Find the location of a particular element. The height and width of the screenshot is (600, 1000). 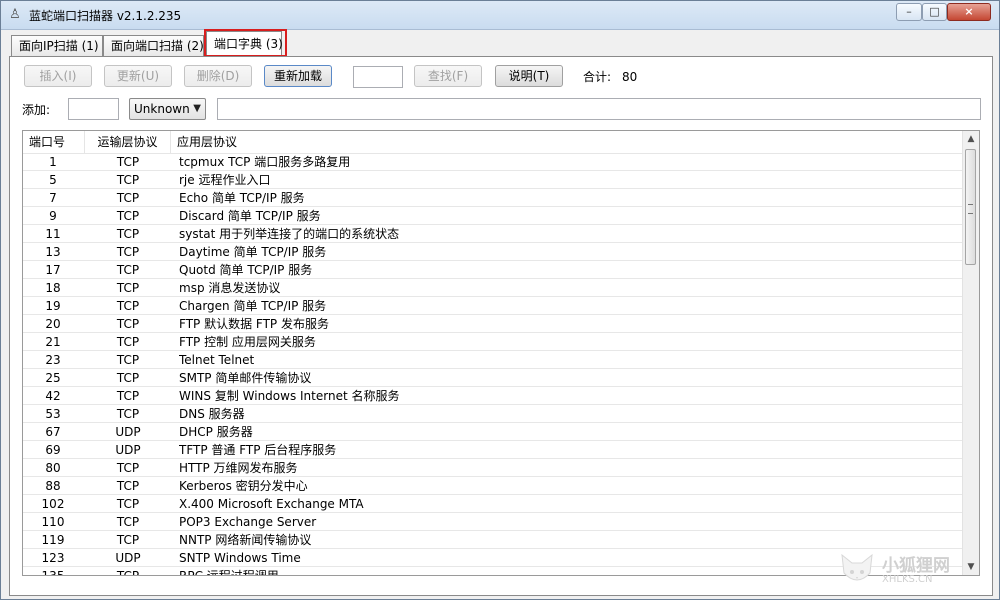

application-cell: SNTP Windows Time is located at coordinates (240, 558).